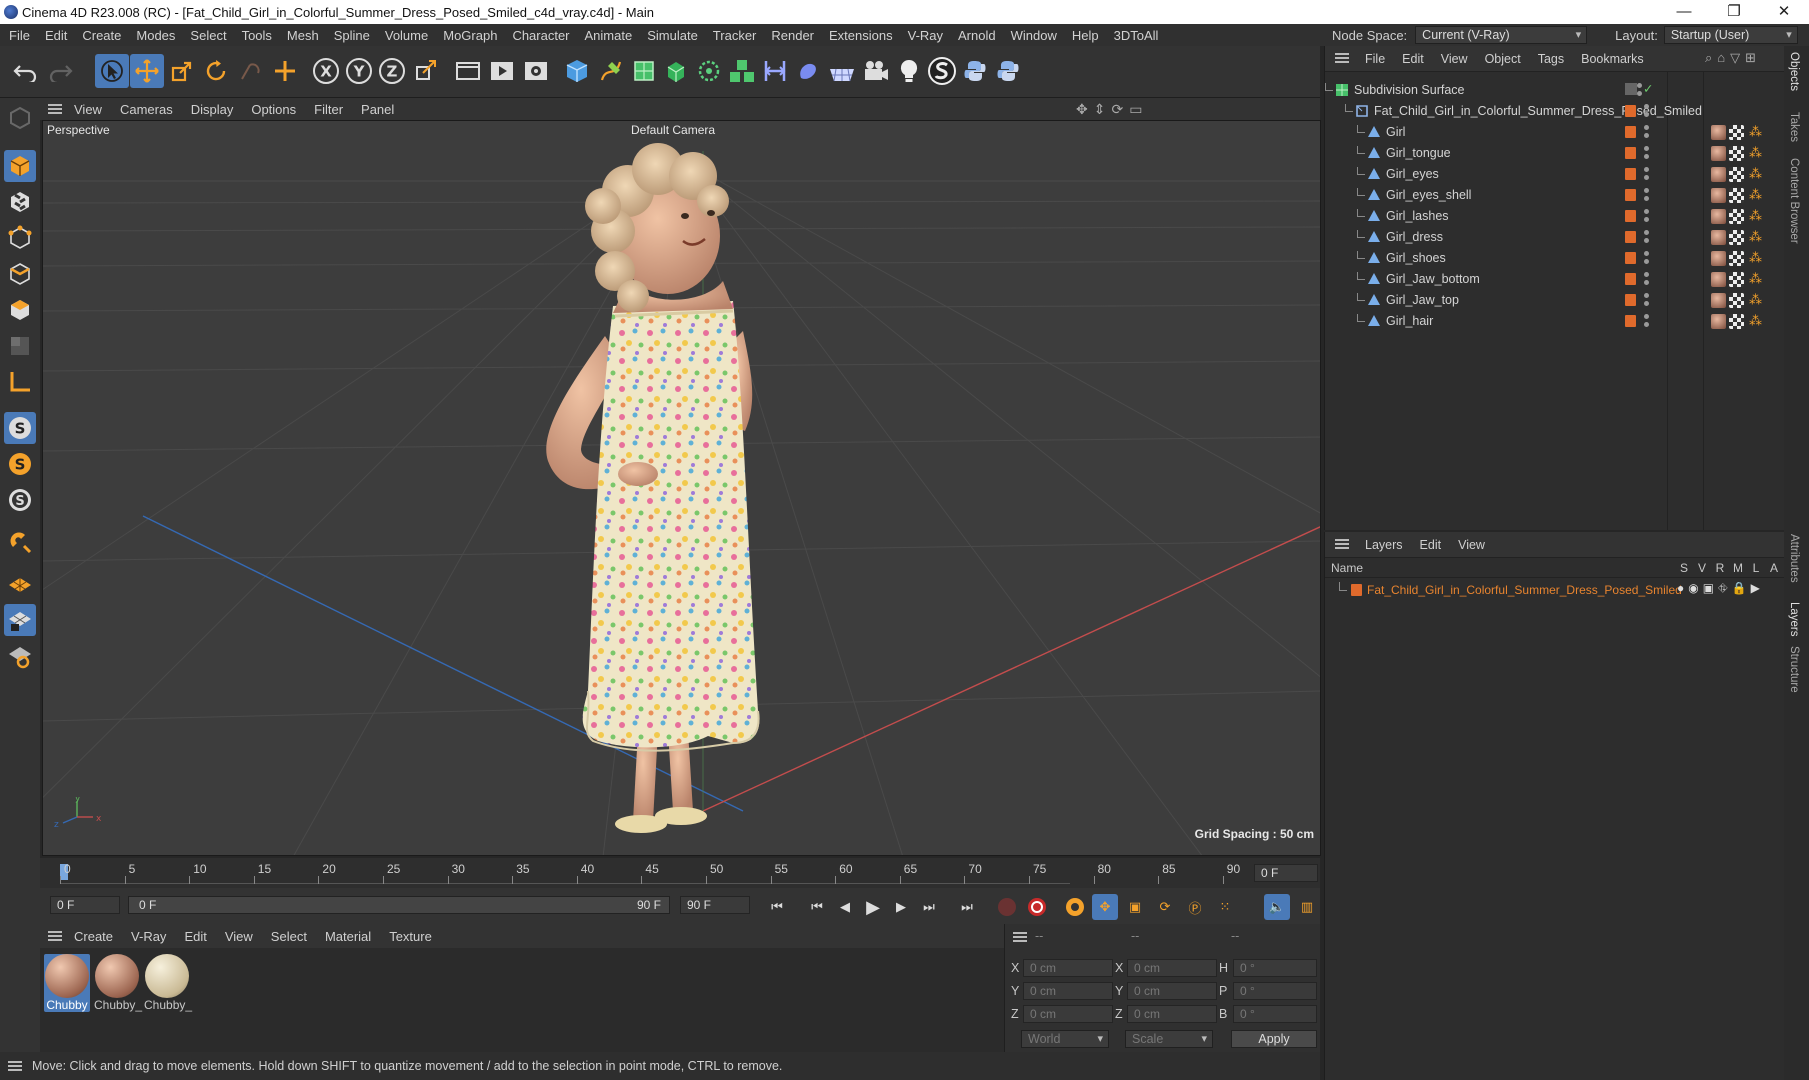 Image resolution: width=1809 pixels, height=1080 pixels. Describe the element at coordinates (1730, 35) in the screenshot. I see `layout-dropdown: Startup (User)` at that location.